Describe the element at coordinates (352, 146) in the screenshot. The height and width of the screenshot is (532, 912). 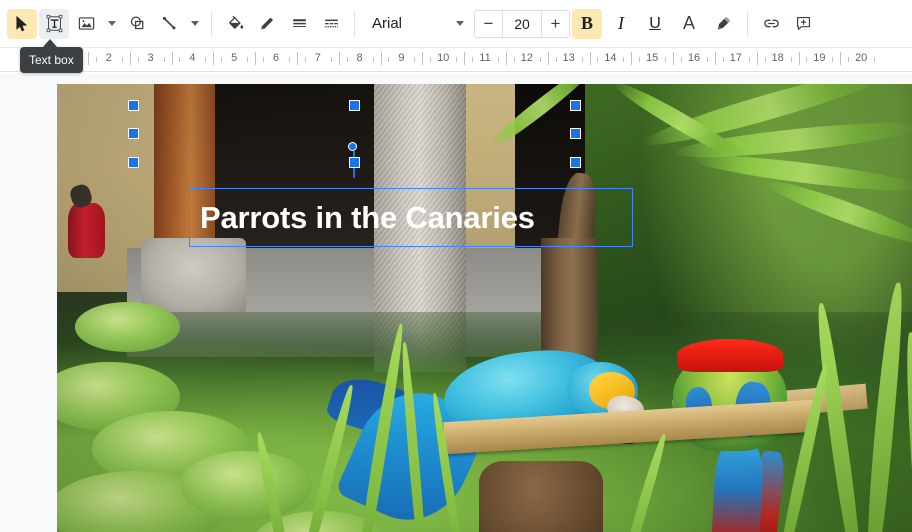
I see `rotation-handle` at that location.